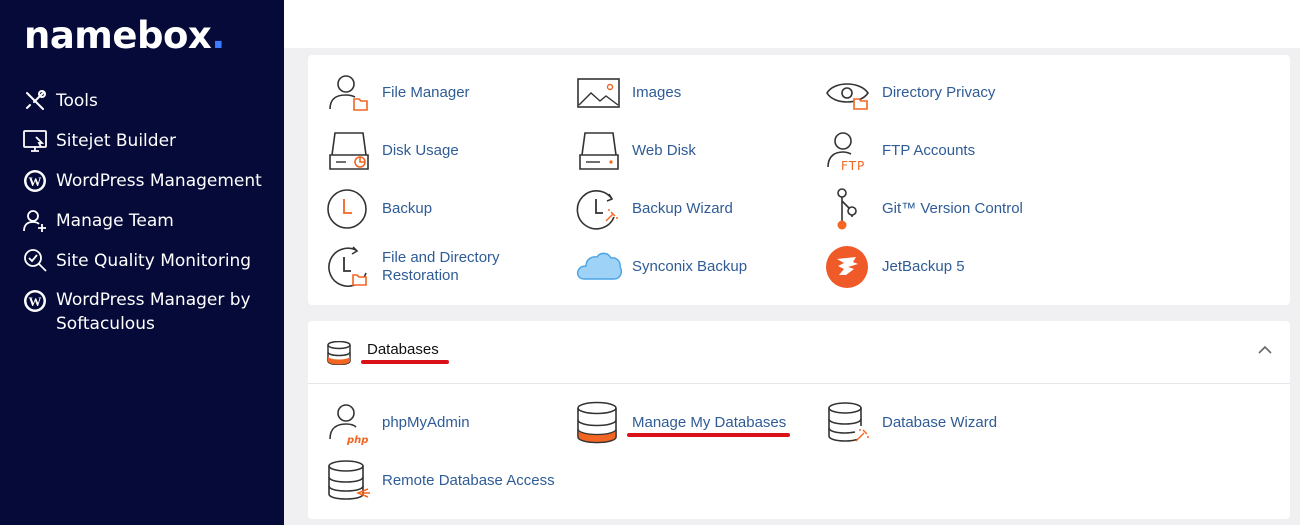  I want to click on brand-logo: namebox., so click(124, 35).